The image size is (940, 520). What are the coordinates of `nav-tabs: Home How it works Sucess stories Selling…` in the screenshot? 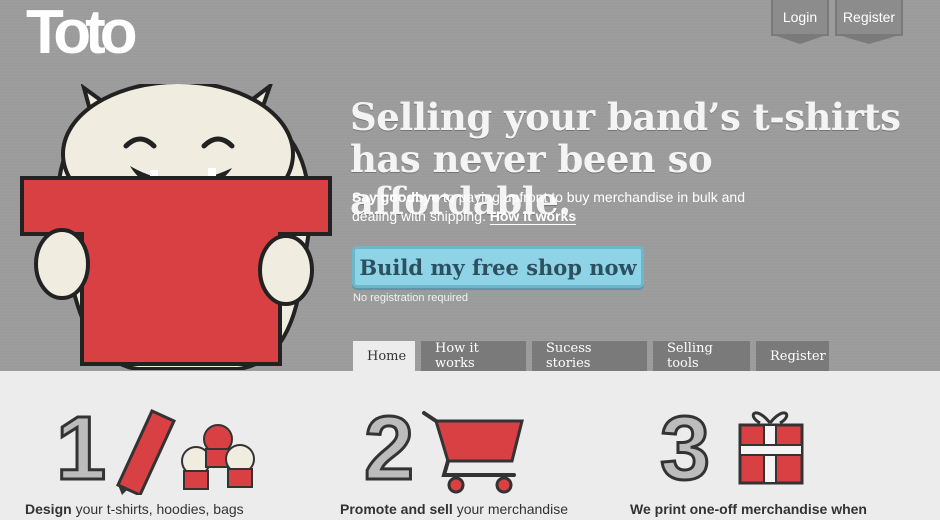 It's located at (591, 356).